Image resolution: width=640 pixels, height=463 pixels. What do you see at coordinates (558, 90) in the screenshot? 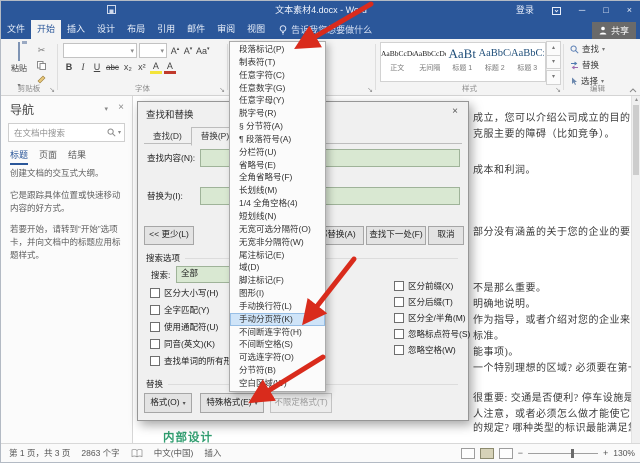
I see `styles-dialog-launcher-icon: ↘` at bounding box center [558, 90].